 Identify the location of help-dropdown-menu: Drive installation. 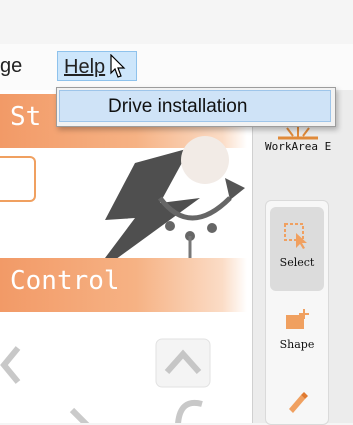
(196, 107).